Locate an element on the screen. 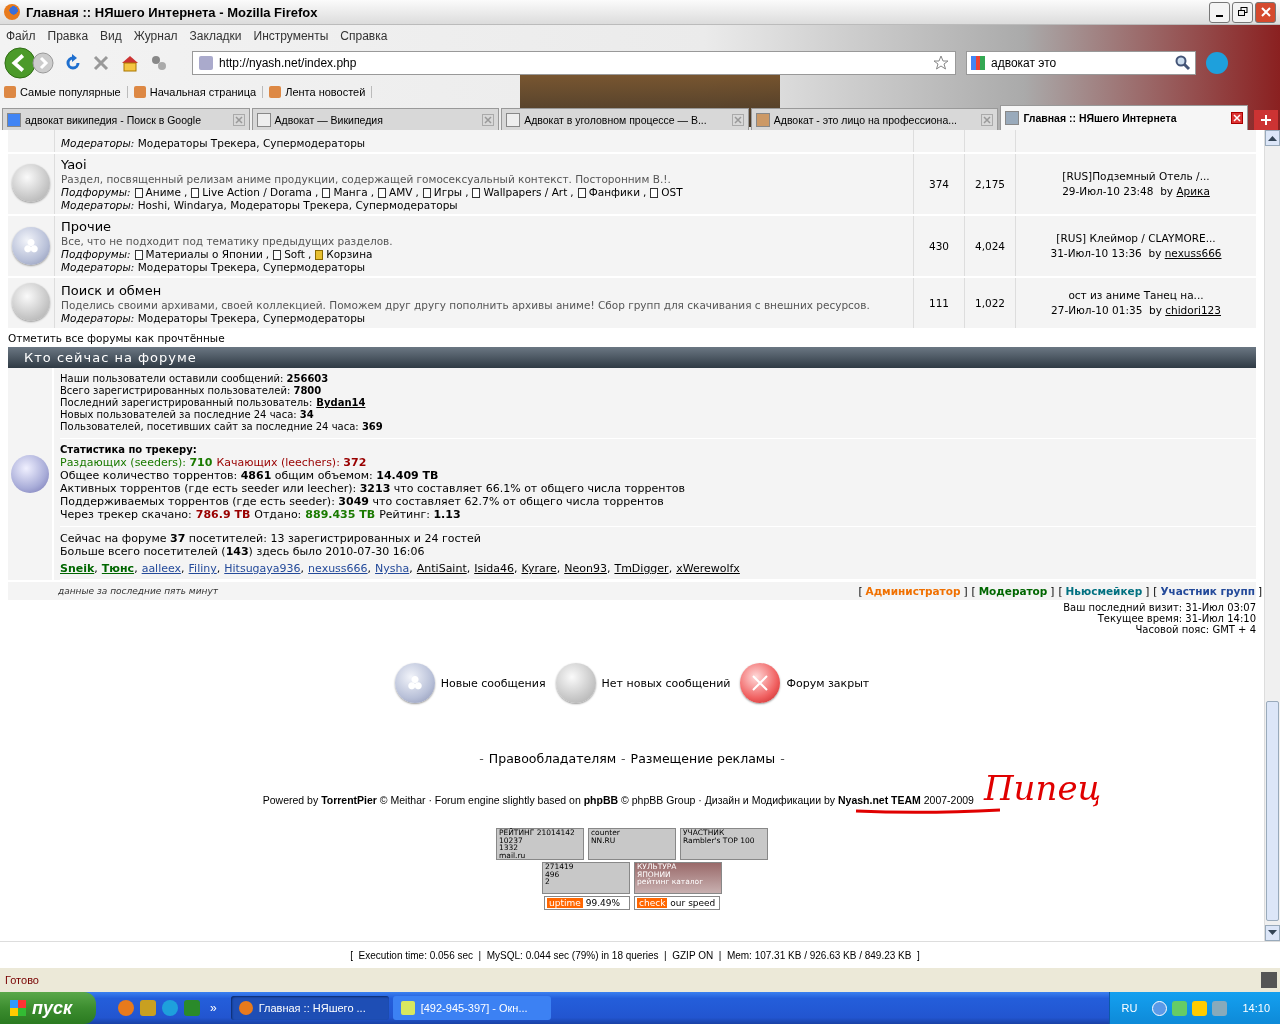 The height and width of the screenshot is (1024, 1280). subforum-link: Wallpapers / Art is located at coordinates (525, 192).